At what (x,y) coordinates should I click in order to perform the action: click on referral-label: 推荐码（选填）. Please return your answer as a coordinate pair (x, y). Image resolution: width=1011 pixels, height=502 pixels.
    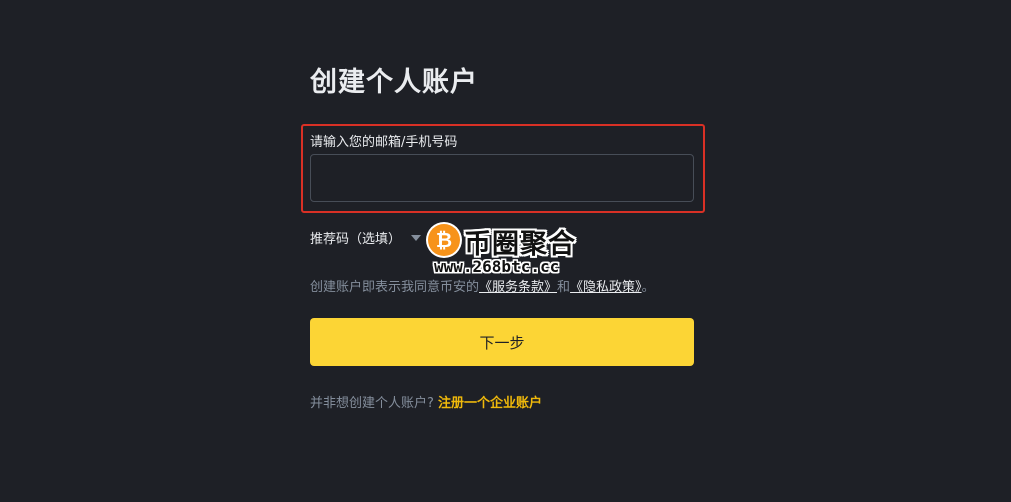
    Looking at the image, I should click on (356, 239).